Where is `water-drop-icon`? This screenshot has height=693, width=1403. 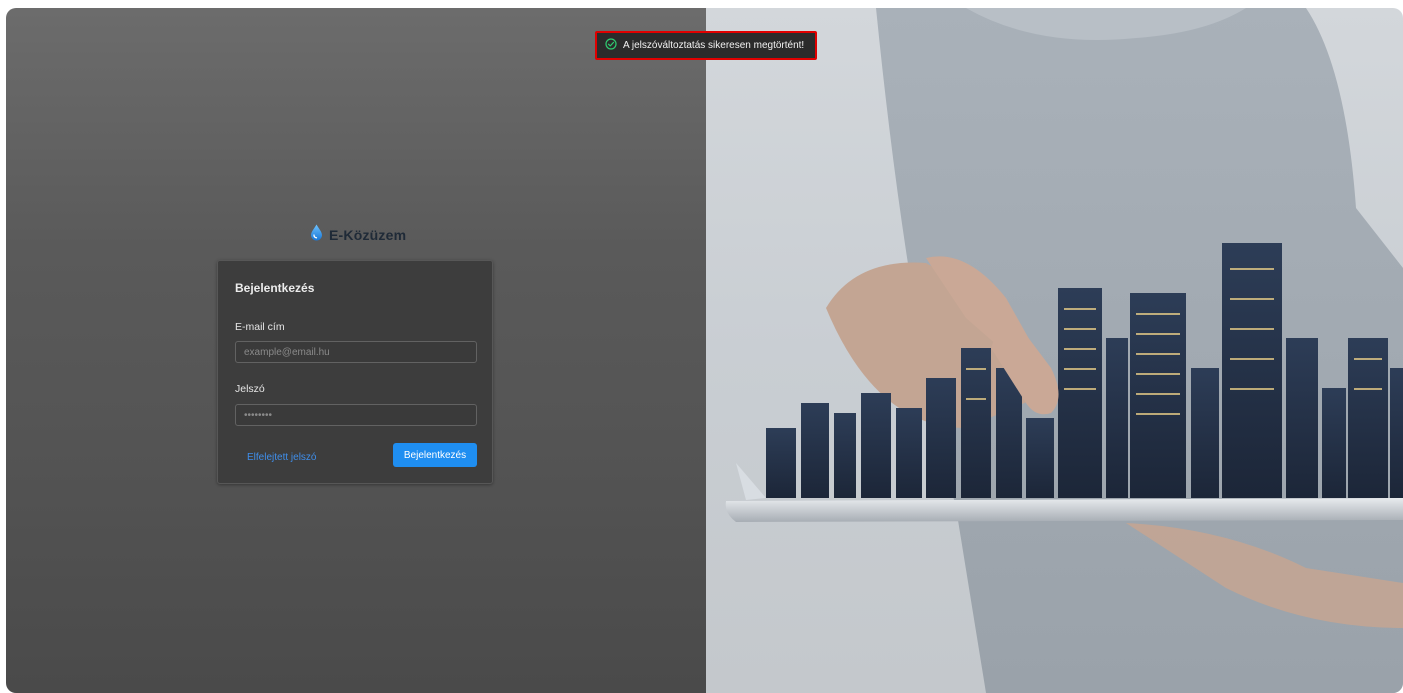 water-drop-icon is located at coordinates (316, 235).